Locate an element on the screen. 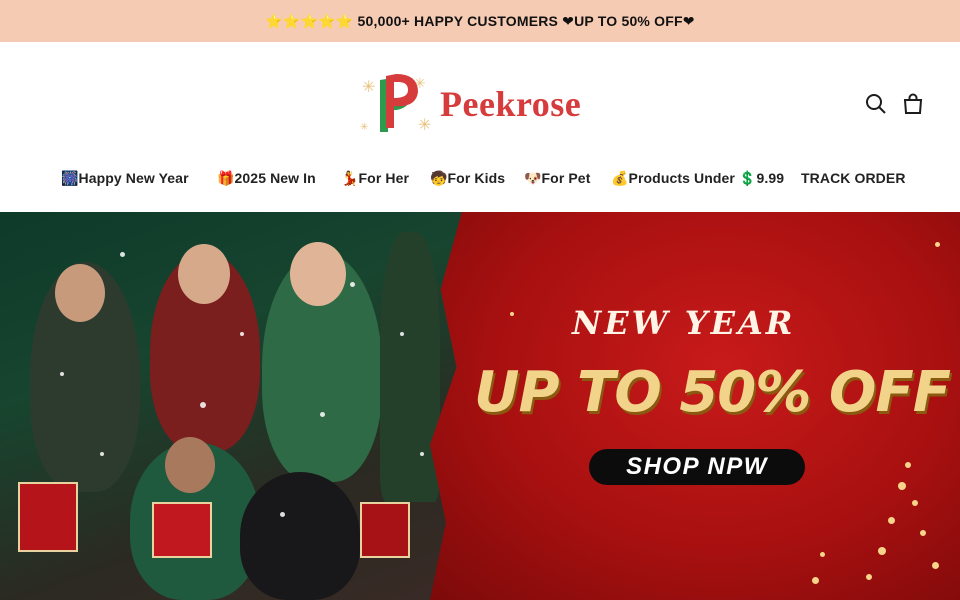  nav-item-2025-new-in: 🎁2025 New In is located at coordinates (266, 178).